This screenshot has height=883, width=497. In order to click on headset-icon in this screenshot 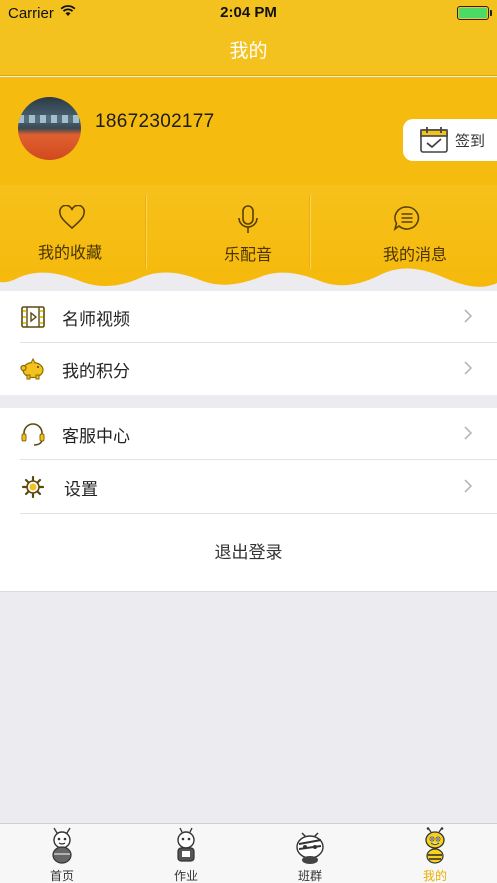, I will do `click(33, 434)`.